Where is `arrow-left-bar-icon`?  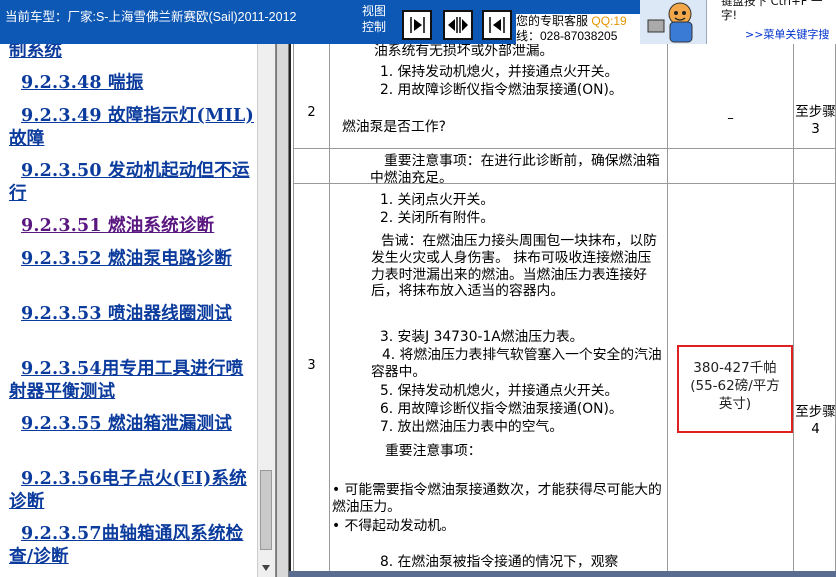 arrow-left-bar-icon is located at coordinates (497, 25).